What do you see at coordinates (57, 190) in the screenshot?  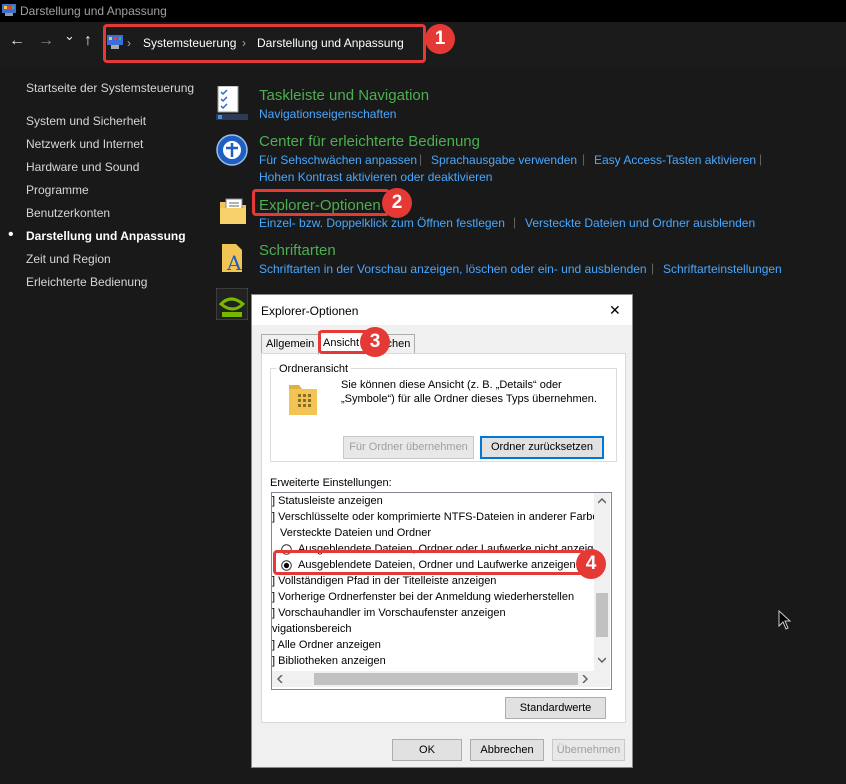 I see `sidebar-item-programs: Programme` at bounding box center [57, 190].